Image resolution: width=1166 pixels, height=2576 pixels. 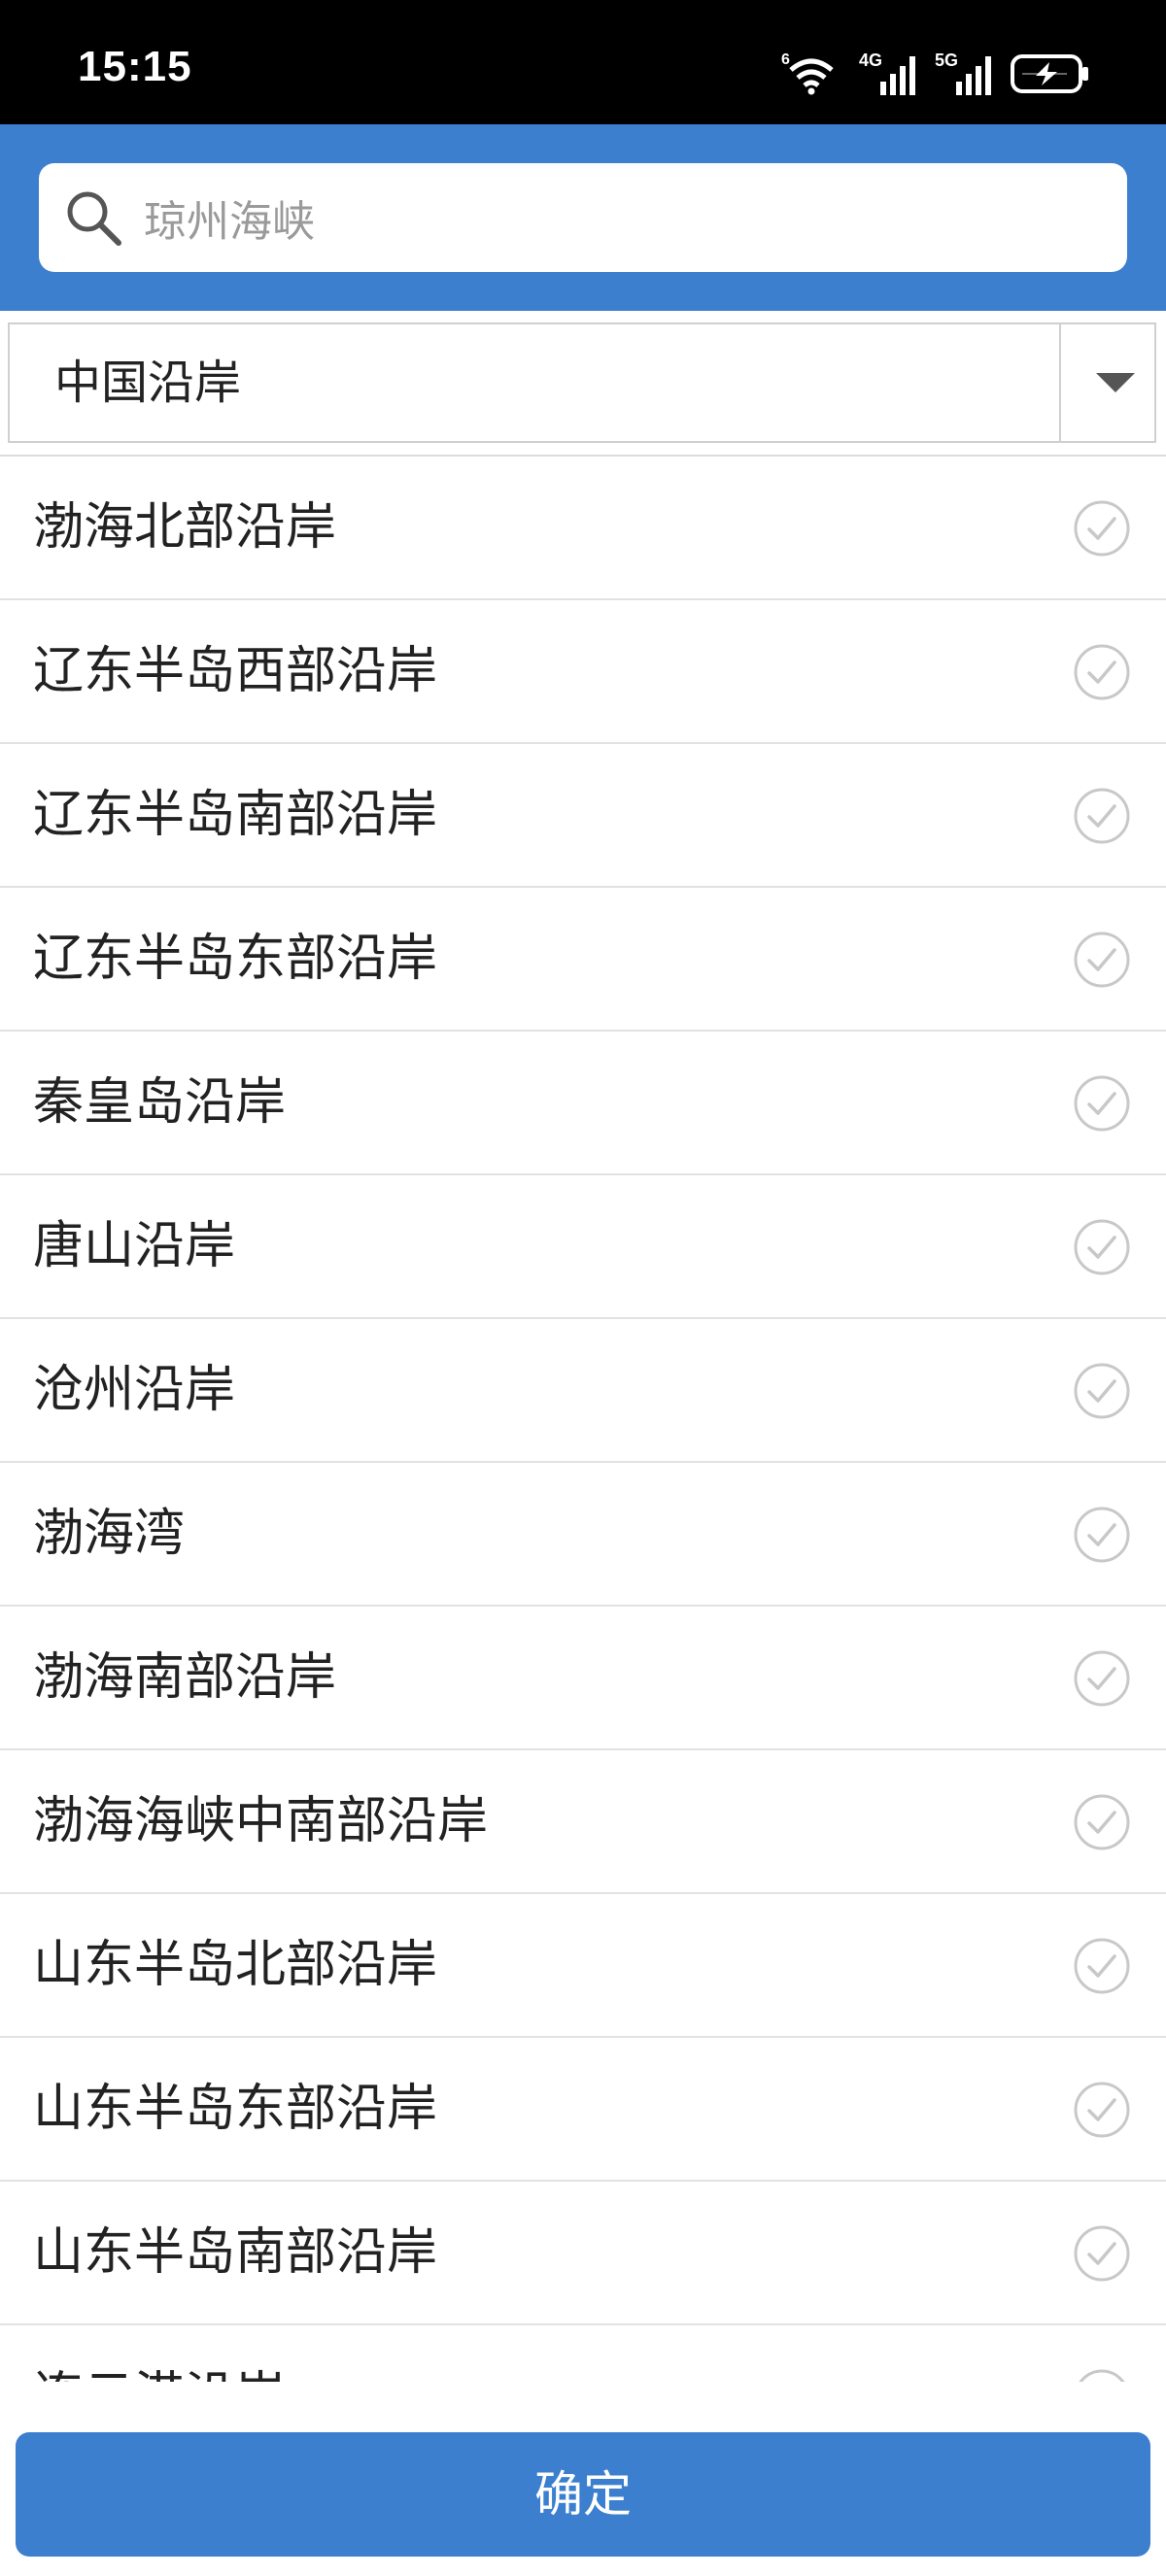 I want to click on signal-5g-icon: 5G, so click(x=963, y=73).